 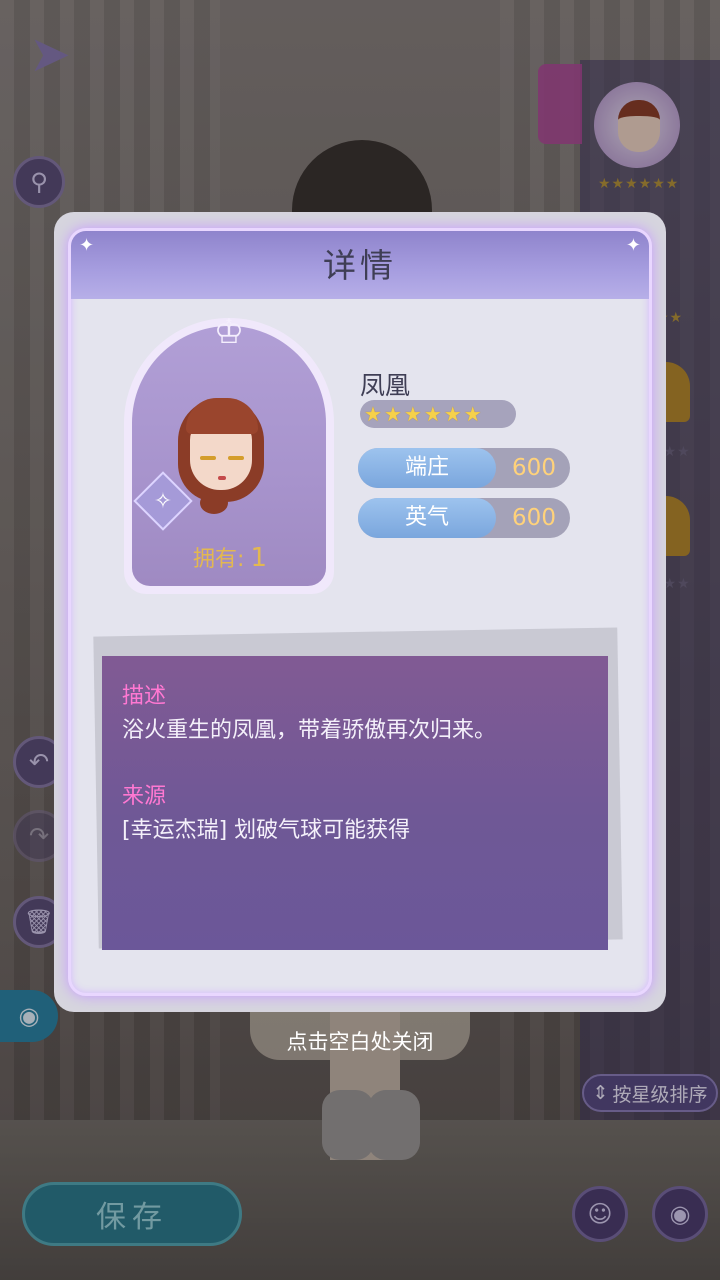 What do you see at coordinates (427, 468) in the screenshot?
I see `stat-label-1: 端庄` at bounding box center [427, 468].